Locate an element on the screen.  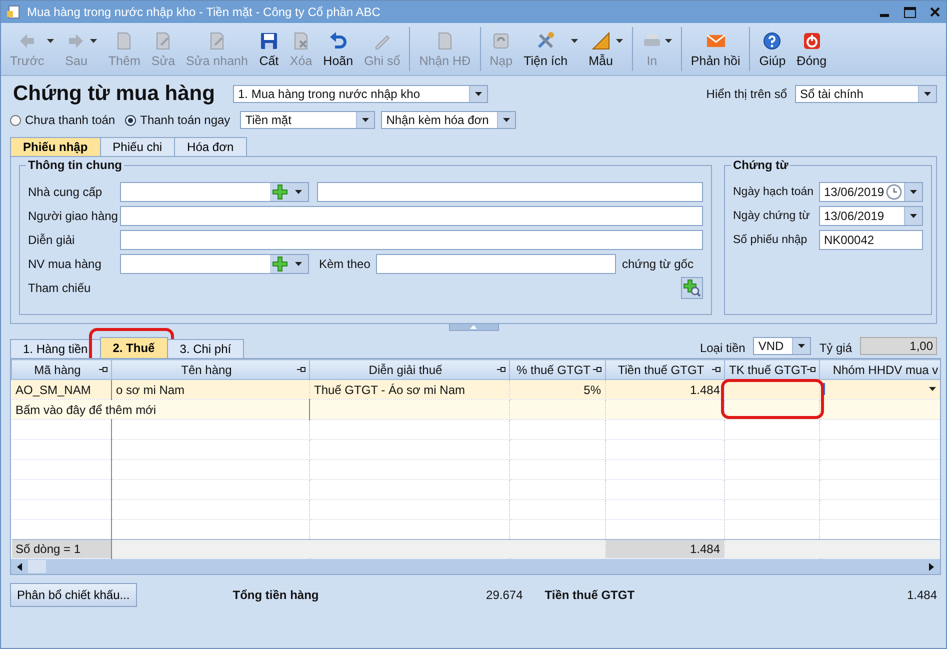
field-label: Nhà cung cấp is located at coordinates (66, 192).